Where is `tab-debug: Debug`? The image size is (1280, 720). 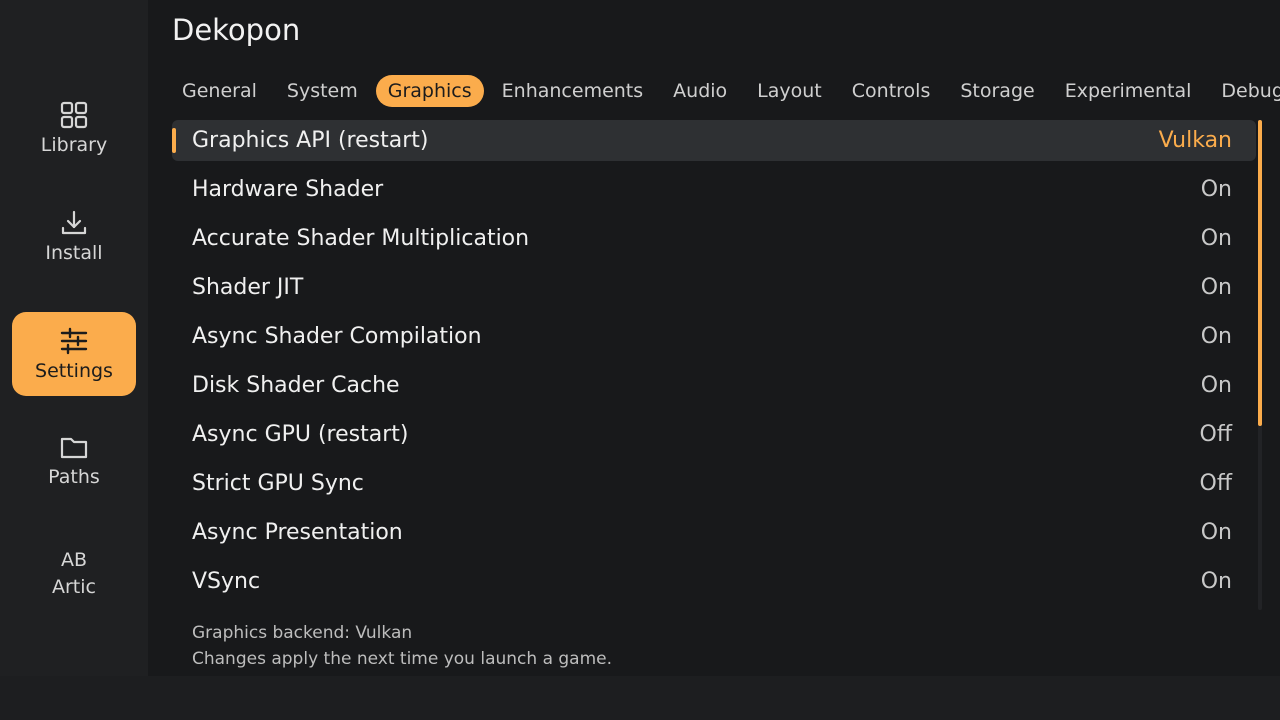 tab-debug: Debug is located at coordinates (1244, 91).